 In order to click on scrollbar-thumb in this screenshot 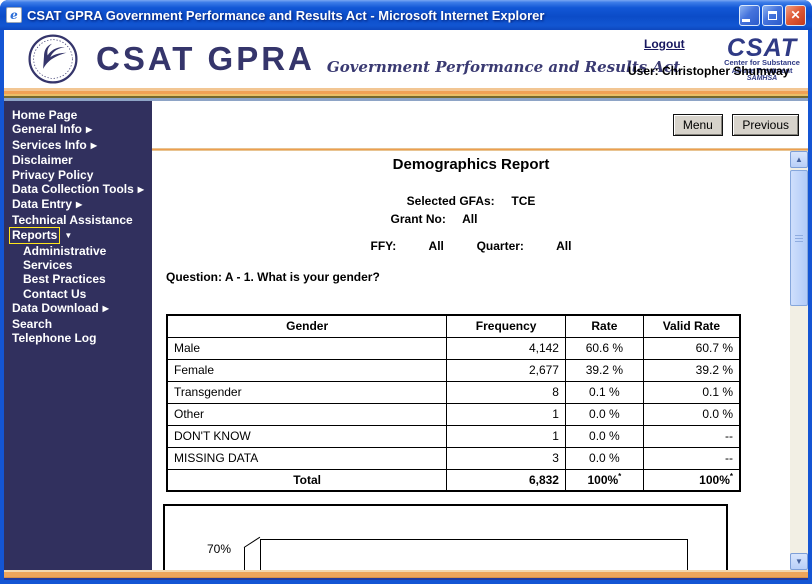, I will do `click(799, 238)`.